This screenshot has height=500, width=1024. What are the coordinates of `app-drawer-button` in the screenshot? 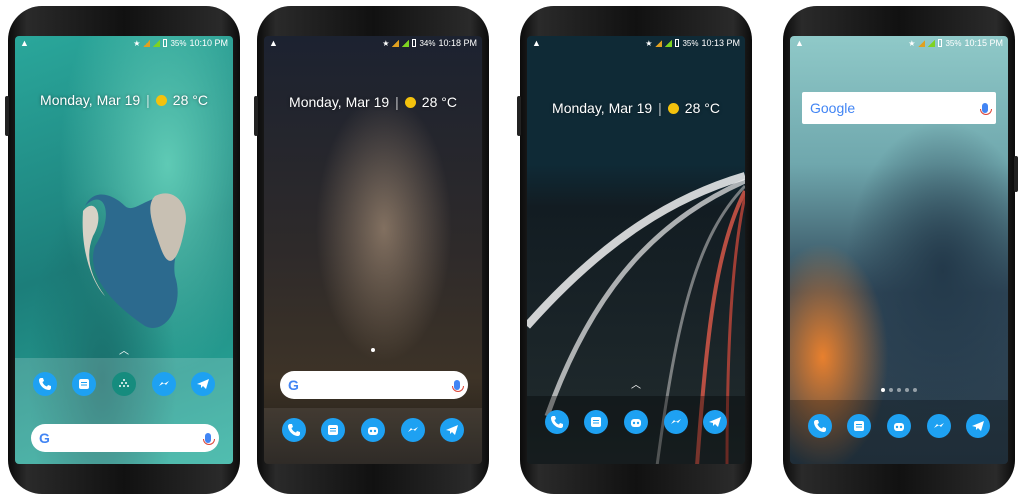 It's located at (123, 384).